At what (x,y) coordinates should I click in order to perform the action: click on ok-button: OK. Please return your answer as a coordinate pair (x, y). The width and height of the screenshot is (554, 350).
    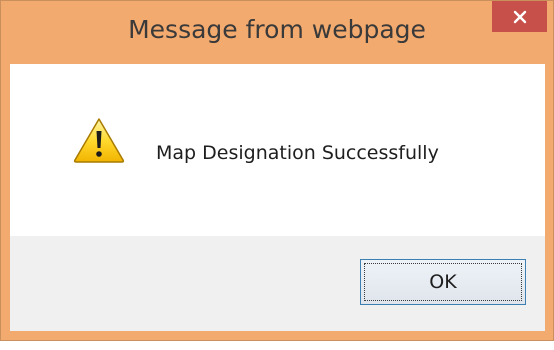
    Looking at the image, I should click on (443, 282).